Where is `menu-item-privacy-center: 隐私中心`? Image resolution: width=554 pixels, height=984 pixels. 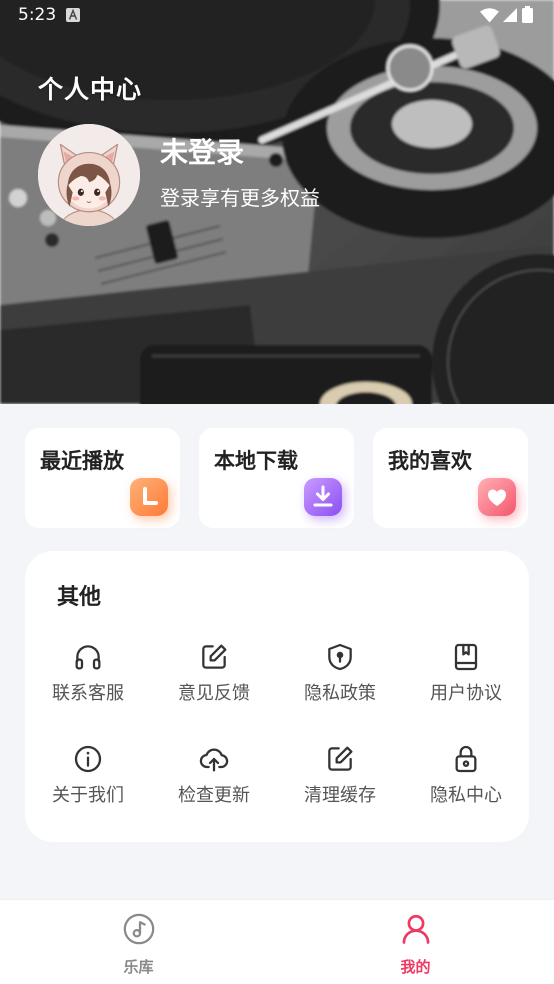
menu-item-privacy-center: 隐私中心 is located at coordinates (466, 792).